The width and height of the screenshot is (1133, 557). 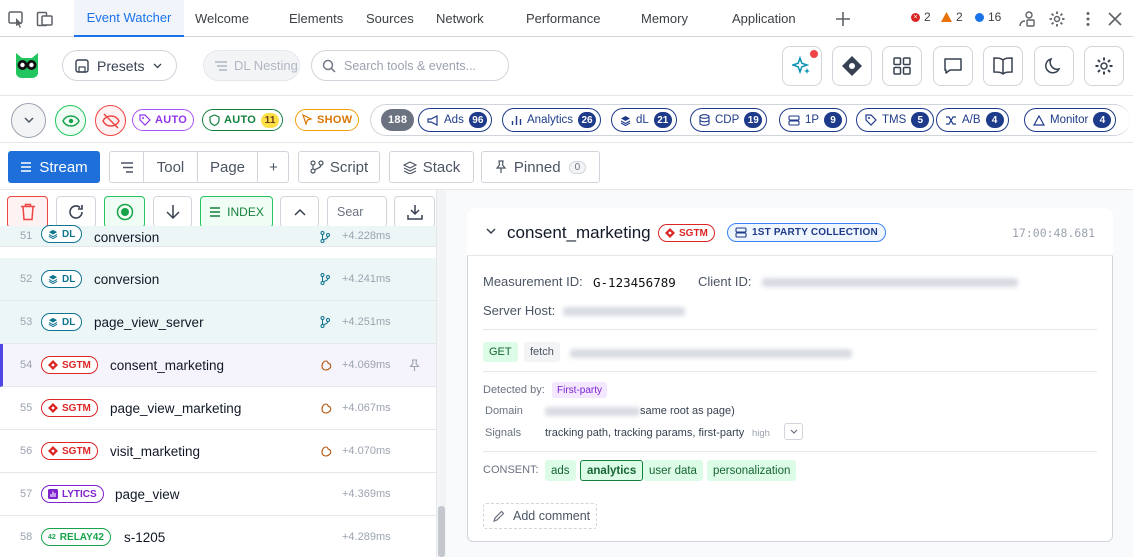 I want to click on event-timestamp: 17:00:48.681, so click(x=1054, y=233).